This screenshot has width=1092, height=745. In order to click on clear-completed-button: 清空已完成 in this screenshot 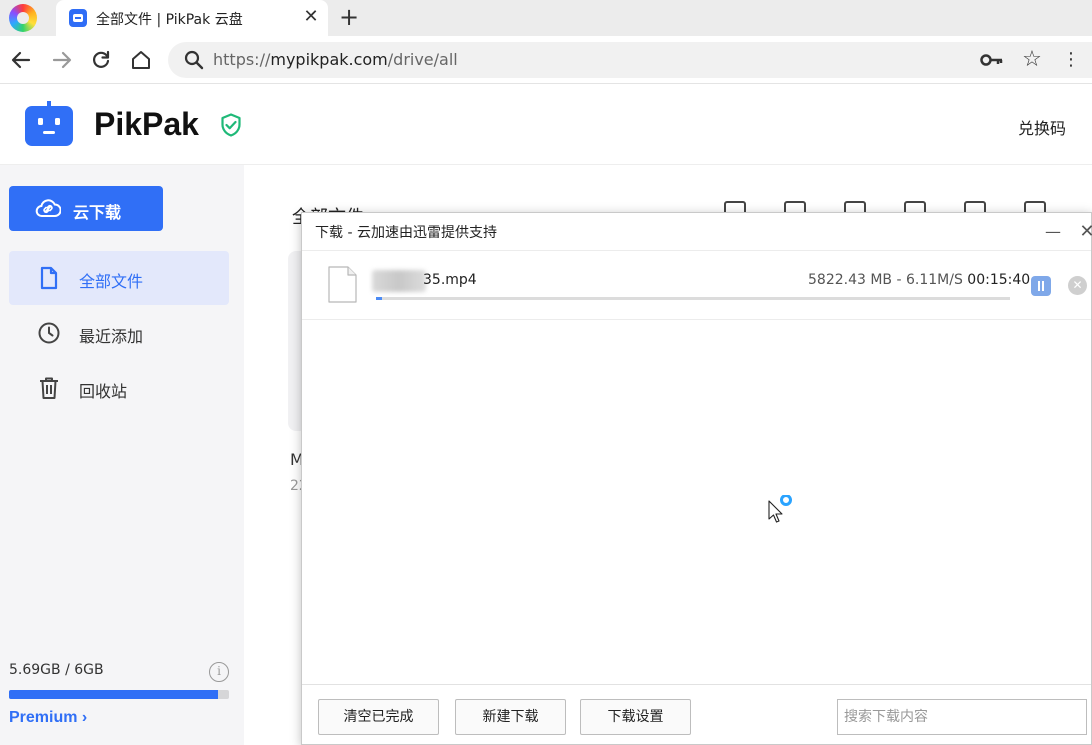, I will do `click(378, 717)`.